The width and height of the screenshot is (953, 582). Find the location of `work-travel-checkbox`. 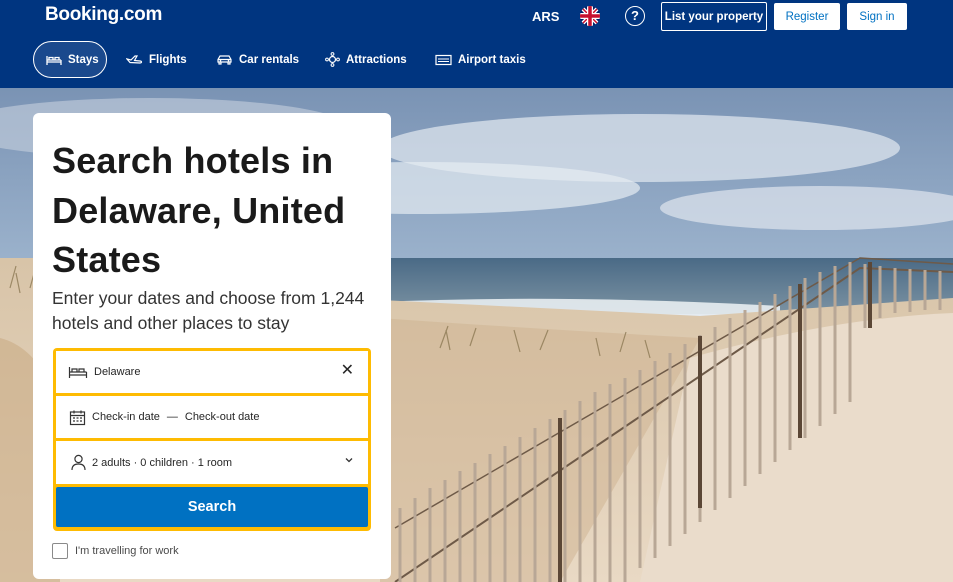

work-travel-checkbox is located at coordinates (60, 551).